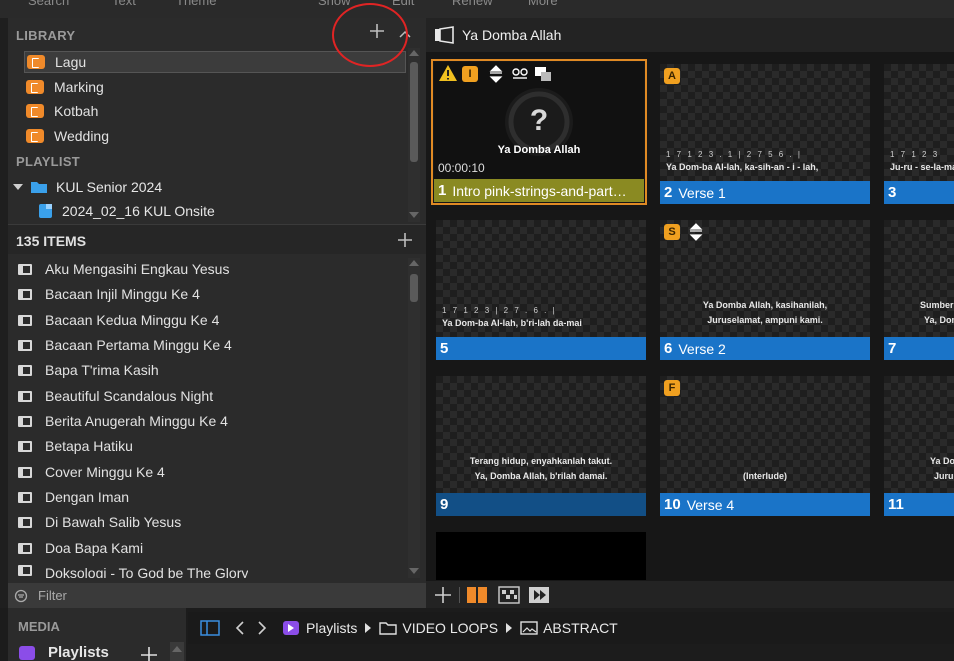 This screenshot has width=954, height=661. What do you see at coordinates (215, 87) in the screenshot?
I see `library-item-marking: Marking` at bounding box center [215, 87].